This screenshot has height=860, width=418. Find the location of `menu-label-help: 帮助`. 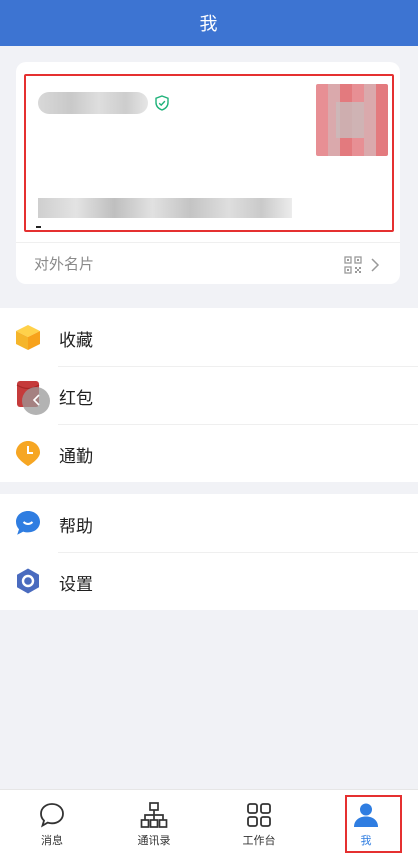

menu-label-help: 帮助 is located at coordinates (76, 527).